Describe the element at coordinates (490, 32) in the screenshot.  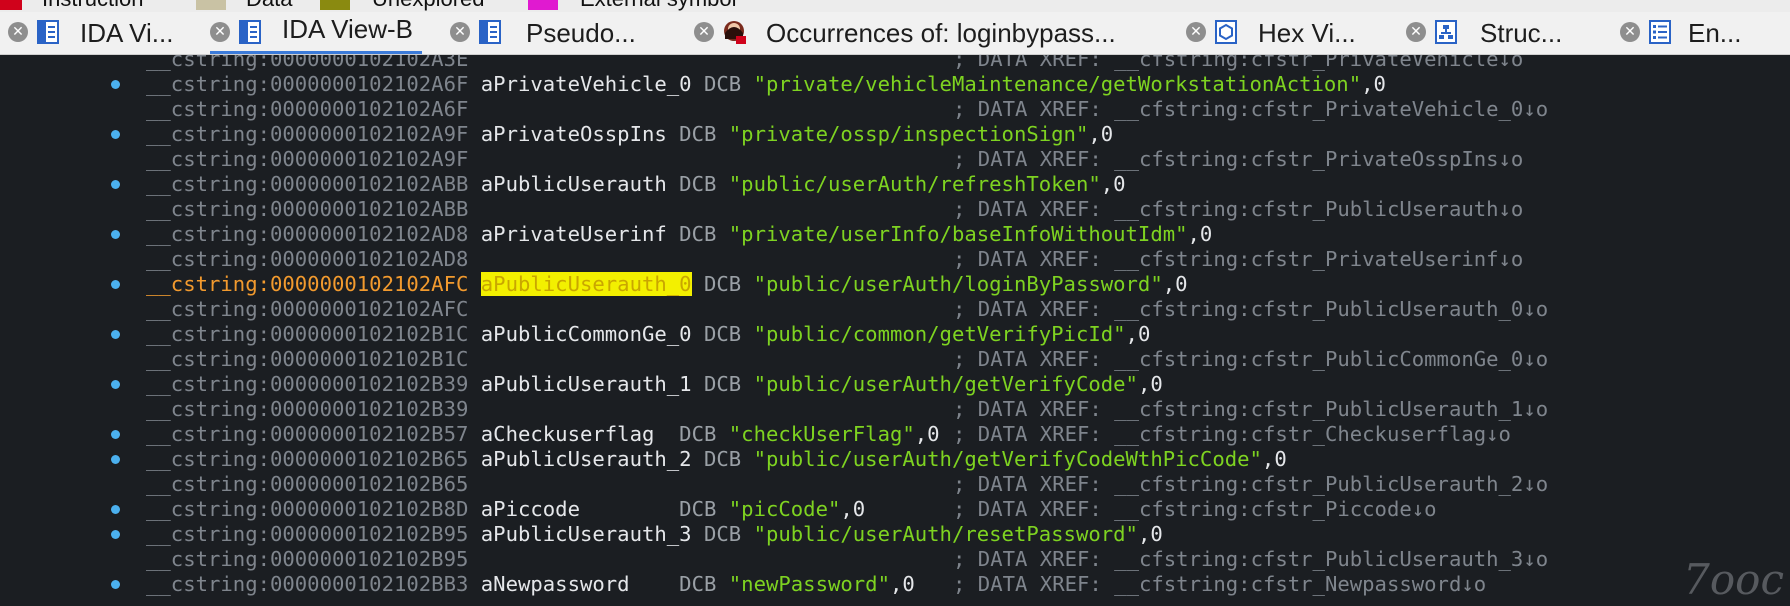
I see `pseudocode-icon` at that location.